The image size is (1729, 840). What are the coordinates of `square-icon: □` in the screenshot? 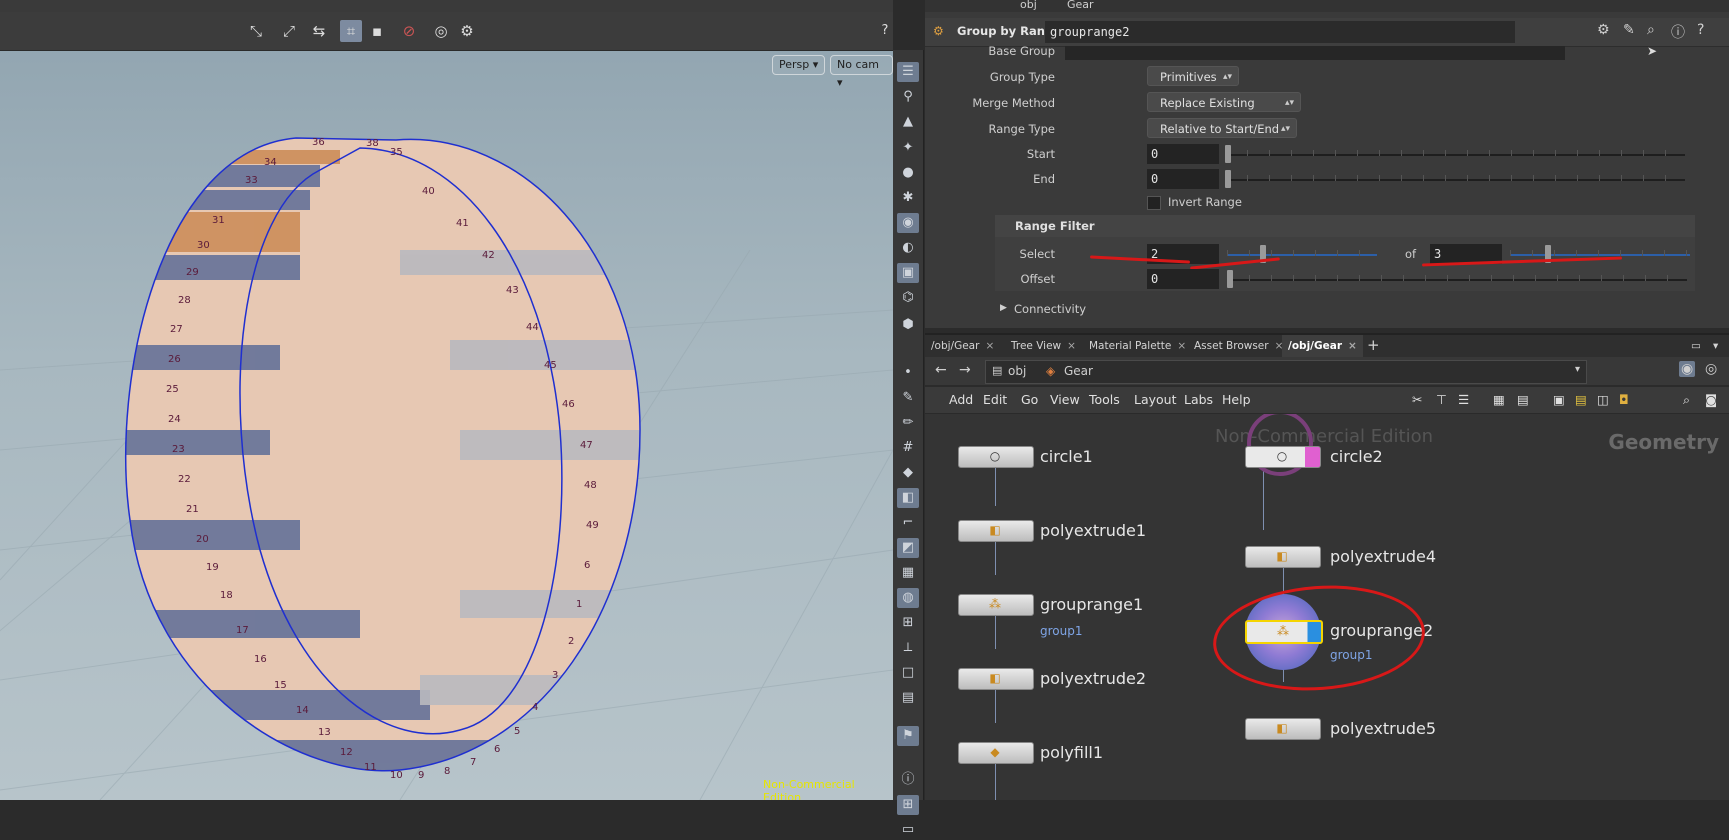 It's located at (908, 673).